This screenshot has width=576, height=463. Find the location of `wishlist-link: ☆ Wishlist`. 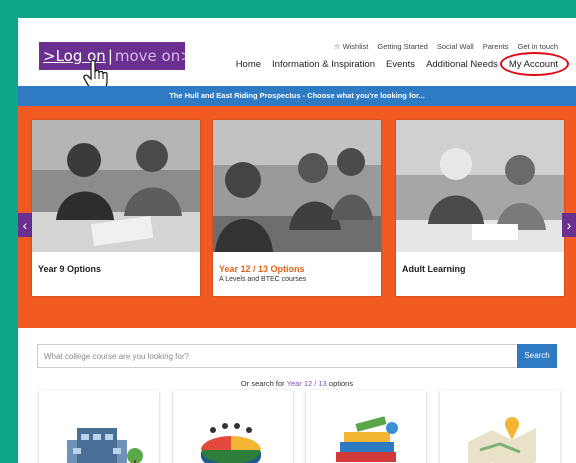

wishlist-link: ☆ Wishlist is located at coordinates (351, 46).